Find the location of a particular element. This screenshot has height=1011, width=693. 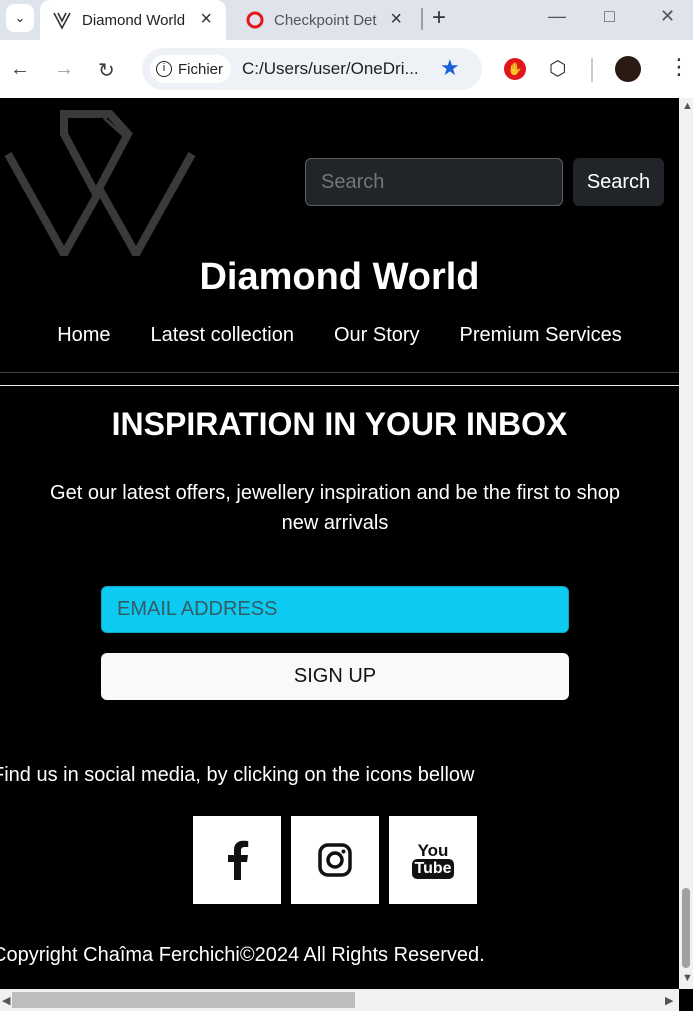

nav-latest-collection: Latest collection is located at coordinates (222, 335).